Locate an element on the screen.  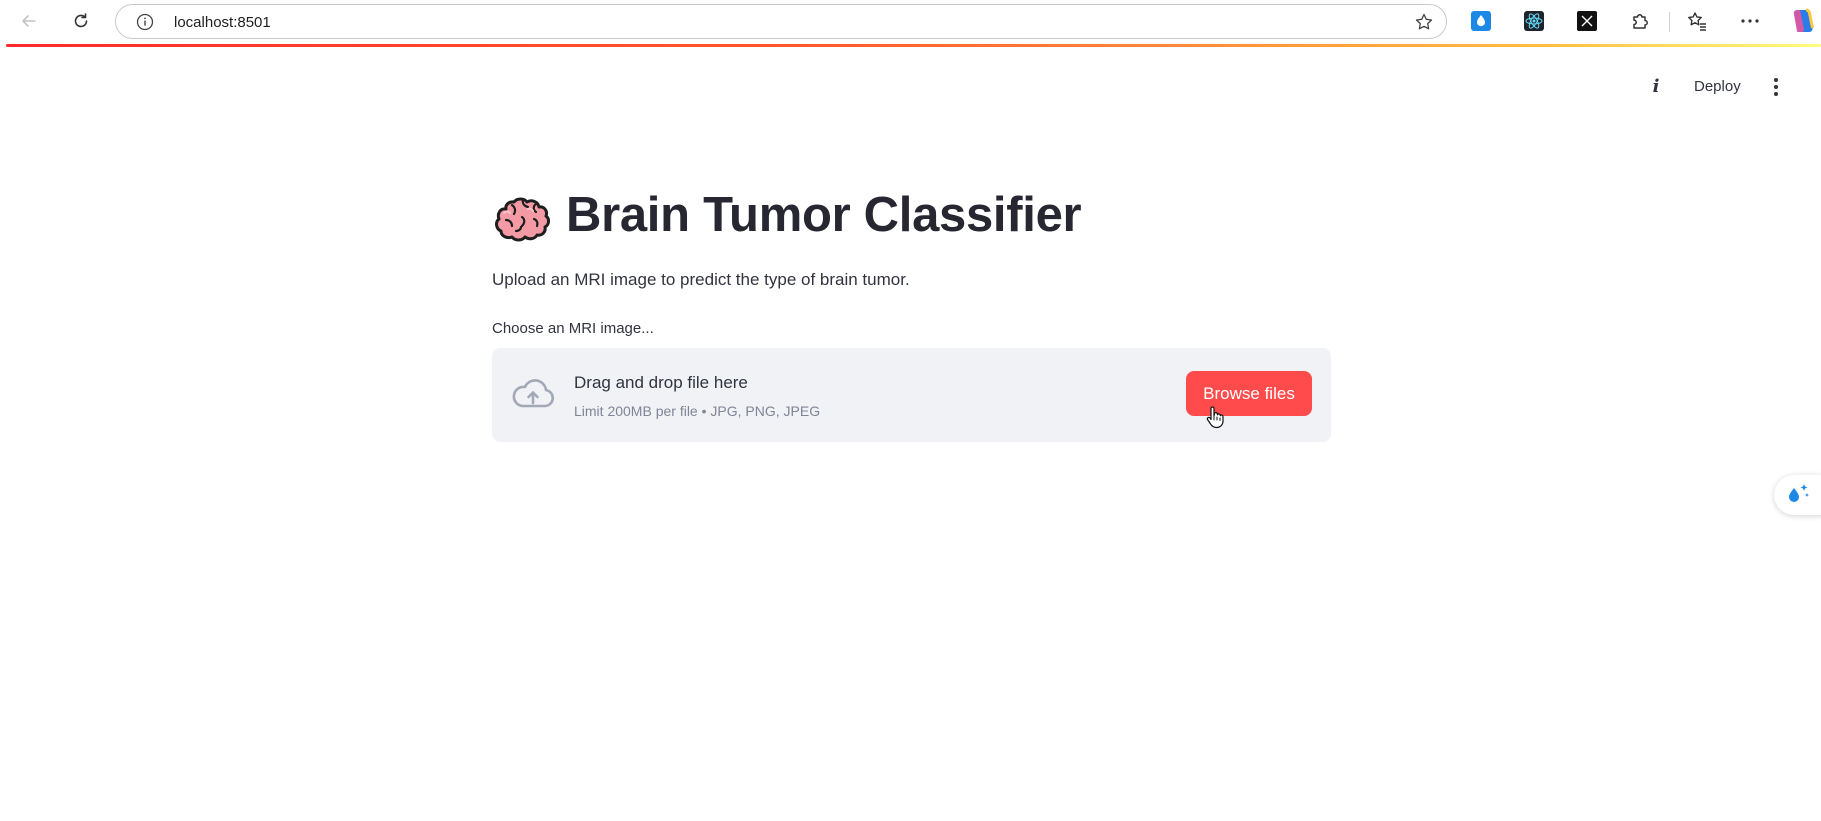
extension-react-icon is located at coordinates (1534, 21).